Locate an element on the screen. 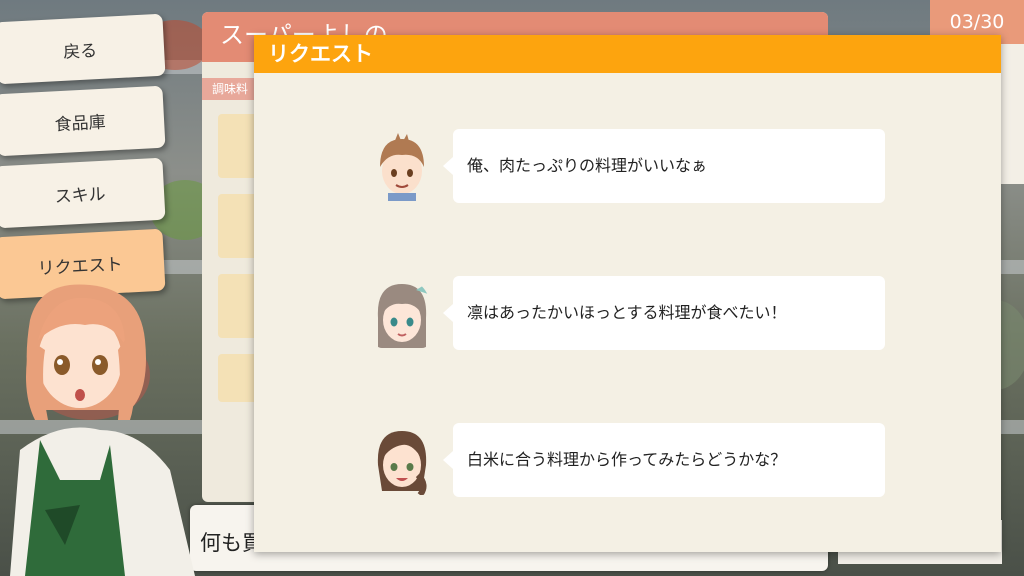 The width and height of the screenshot is (1024, 576). request-bubble: 凛はあったかいほっとする料理が食べたい！ is located at coordinates (664, 313).